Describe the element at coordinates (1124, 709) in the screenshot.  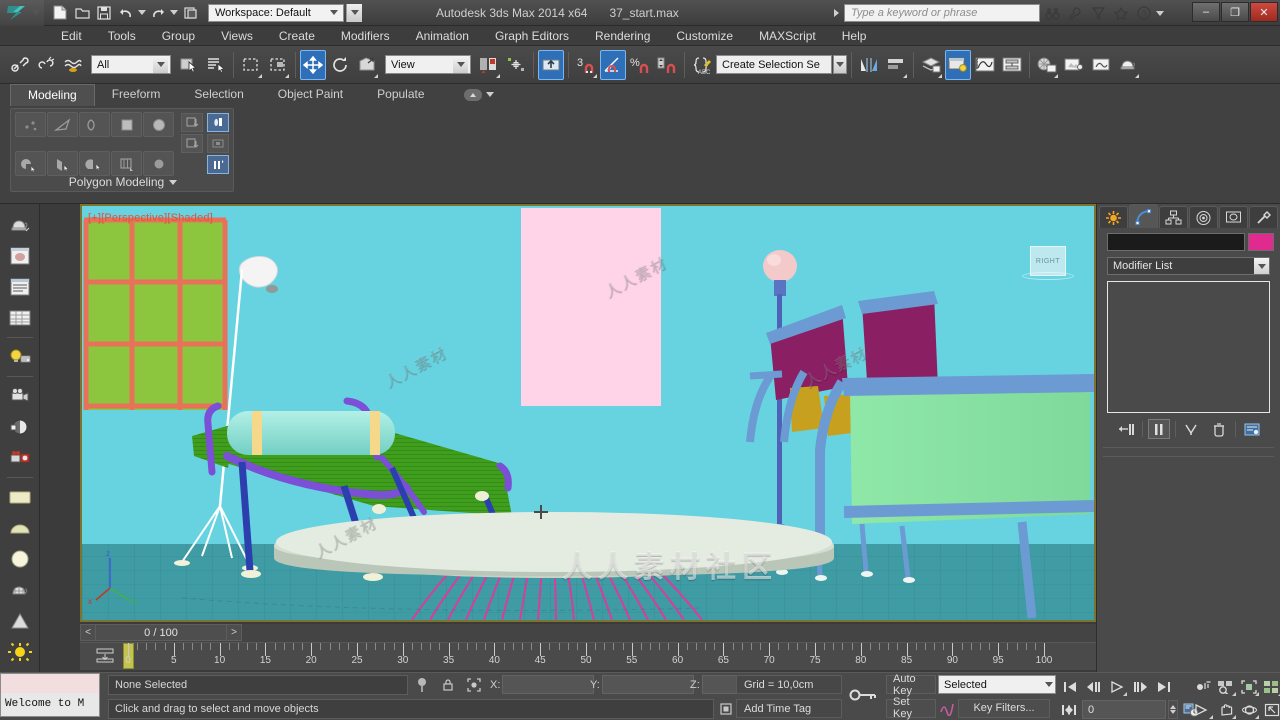
I see `current-frame-spinner: 0` at that location.